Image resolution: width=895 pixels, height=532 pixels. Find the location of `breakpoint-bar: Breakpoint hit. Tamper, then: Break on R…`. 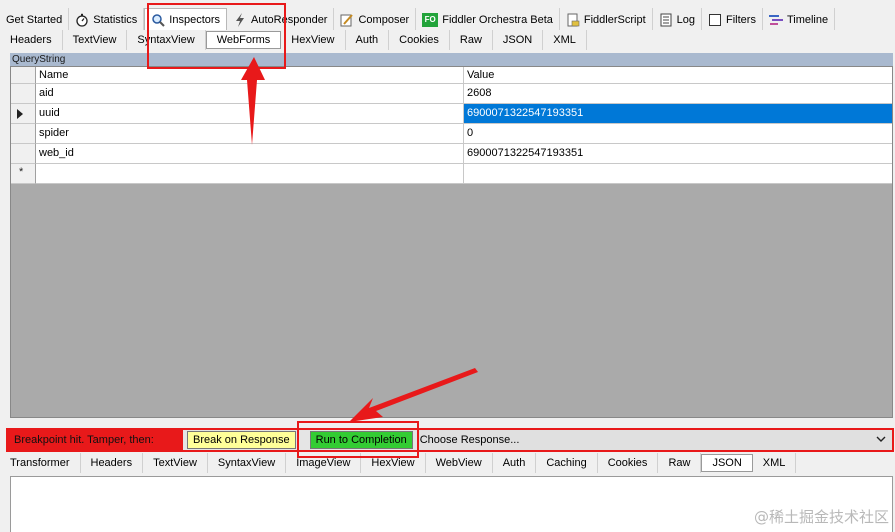

breakpoint-bar: Breakpoint hit. Tamper, then: Break on R… is located at coordinates (450, 440).